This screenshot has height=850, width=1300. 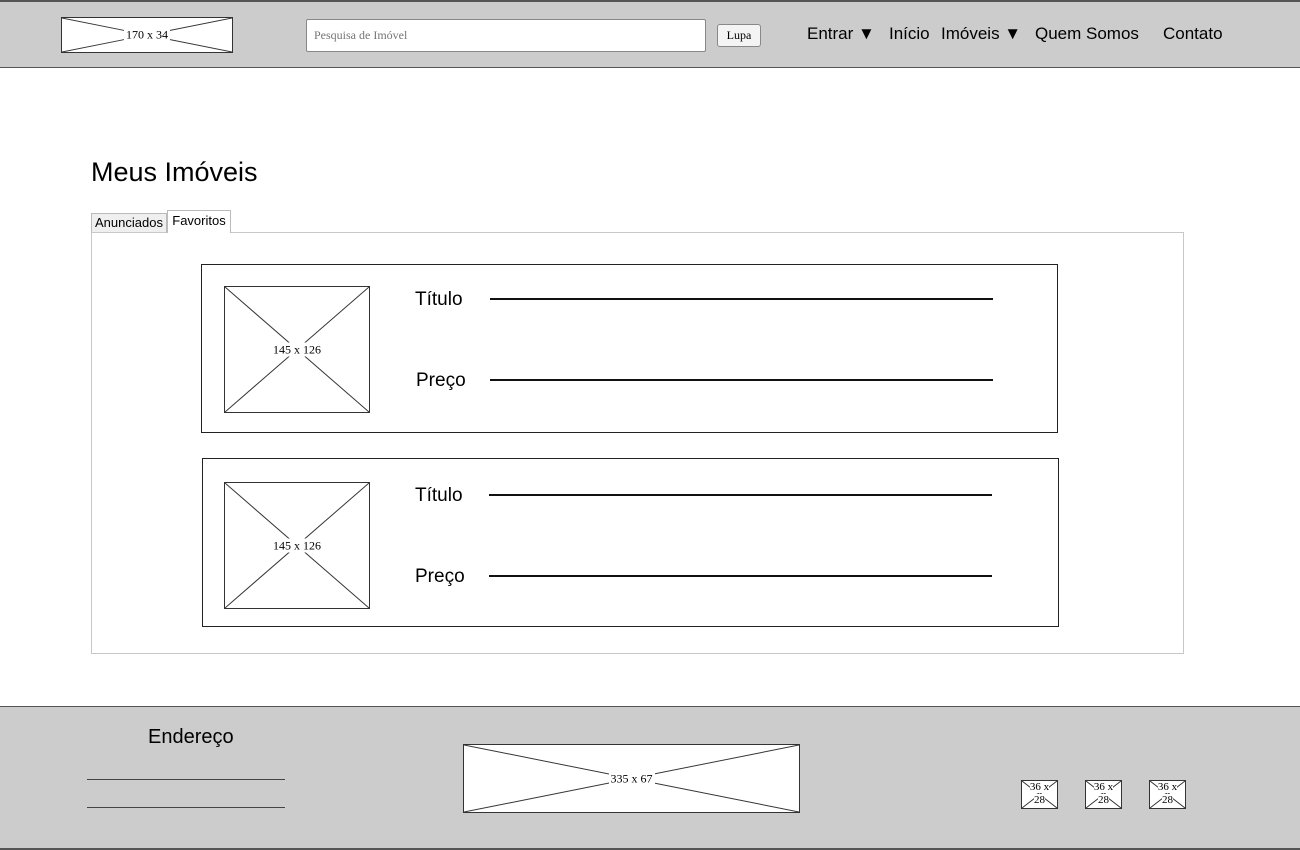 What do you see at coordinates (174, 172) in the screenshot?
I see `page-title: Meus Imóveis` at bounding box center [174, 172].